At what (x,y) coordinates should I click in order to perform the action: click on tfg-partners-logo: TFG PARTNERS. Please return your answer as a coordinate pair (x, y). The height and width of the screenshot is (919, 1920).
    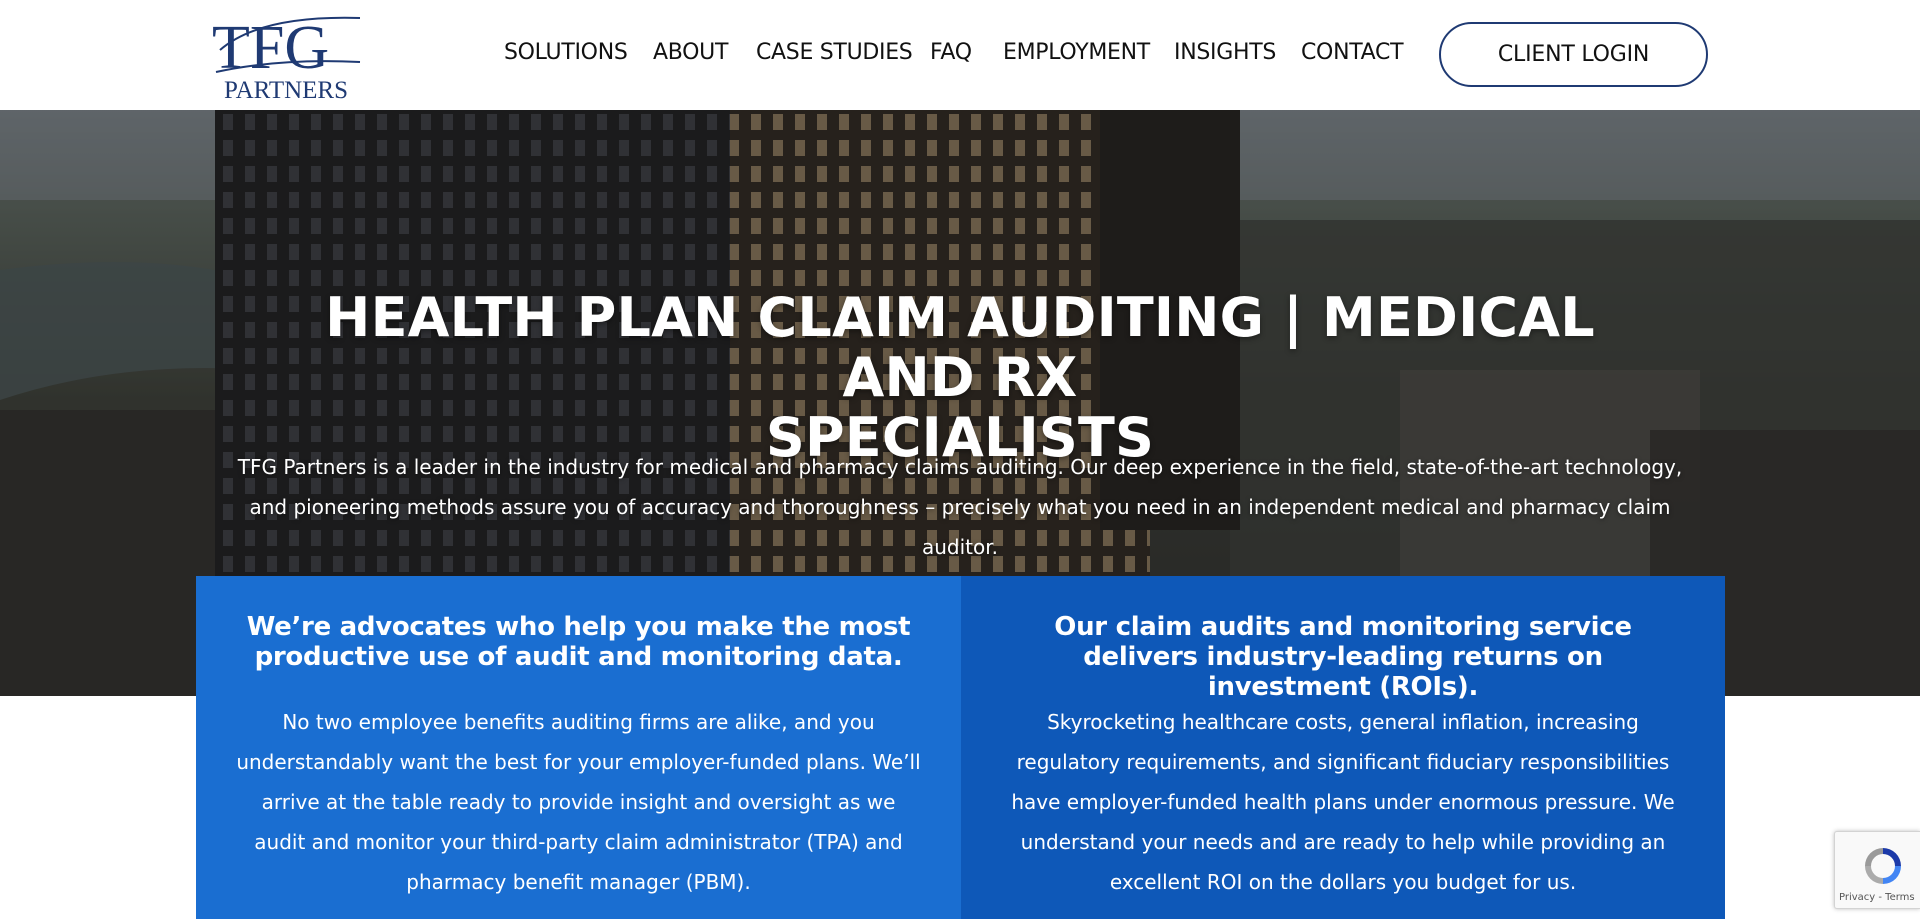
    Looking at the image, I should click on (287, 56).